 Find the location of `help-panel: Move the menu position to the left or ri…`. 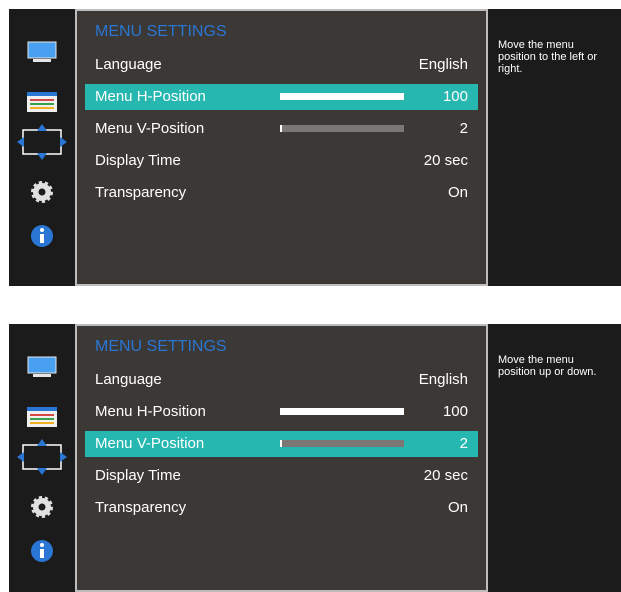

help-panel: Move the menu position to the left or ri… is located at coordinates (554, 147).